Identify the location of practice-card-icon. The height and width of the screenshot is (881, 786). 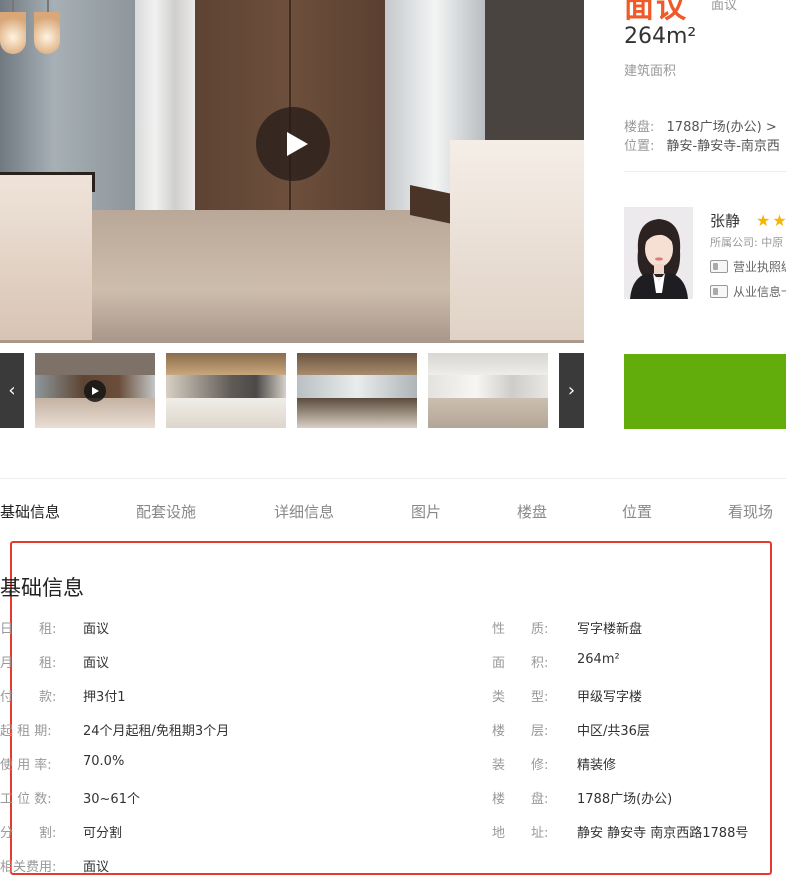
(719, 291).